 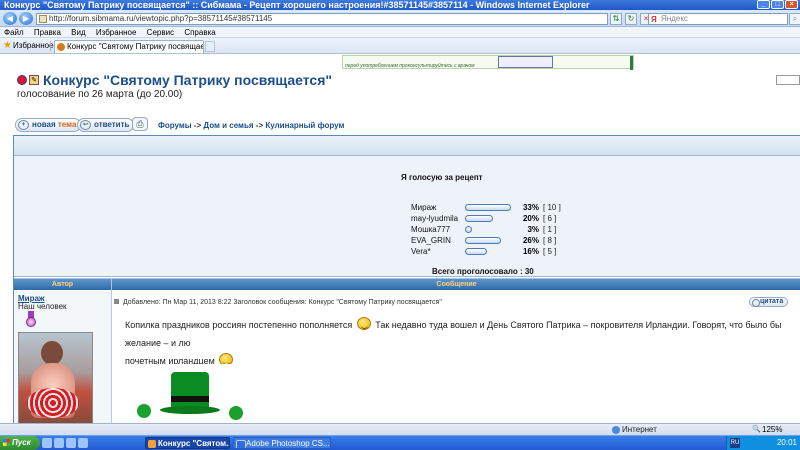 I want to click on status-bar: Интернет 125%, so click(x=400, y=429).